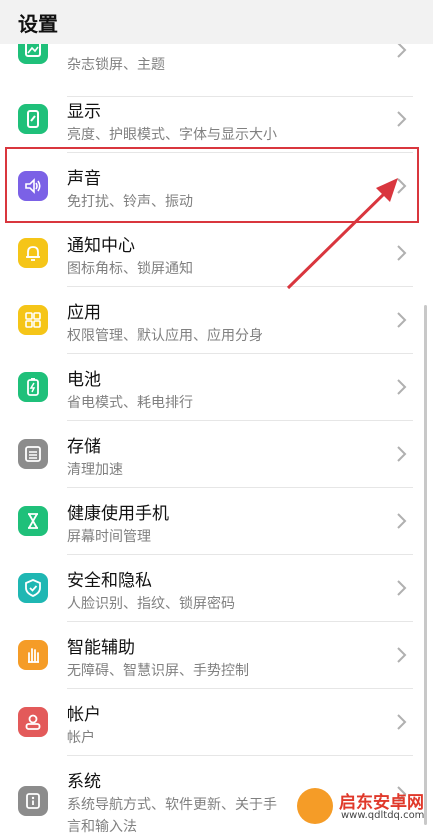 This screenshot has height=836, width=433. Describe the element at coordinates (109, 537) in the screenshot. I see `settings-item-subtitle: 屏幕时间管理` at that location.